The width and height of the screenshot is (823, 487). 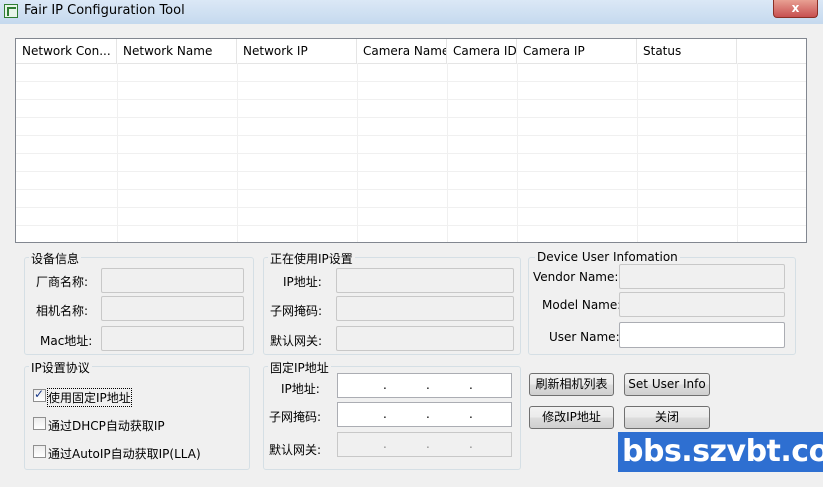 What do you see at coordinates (39, 451) in the screenshot?
I see `autoip-checkbox` at bounding box center [39, 451].